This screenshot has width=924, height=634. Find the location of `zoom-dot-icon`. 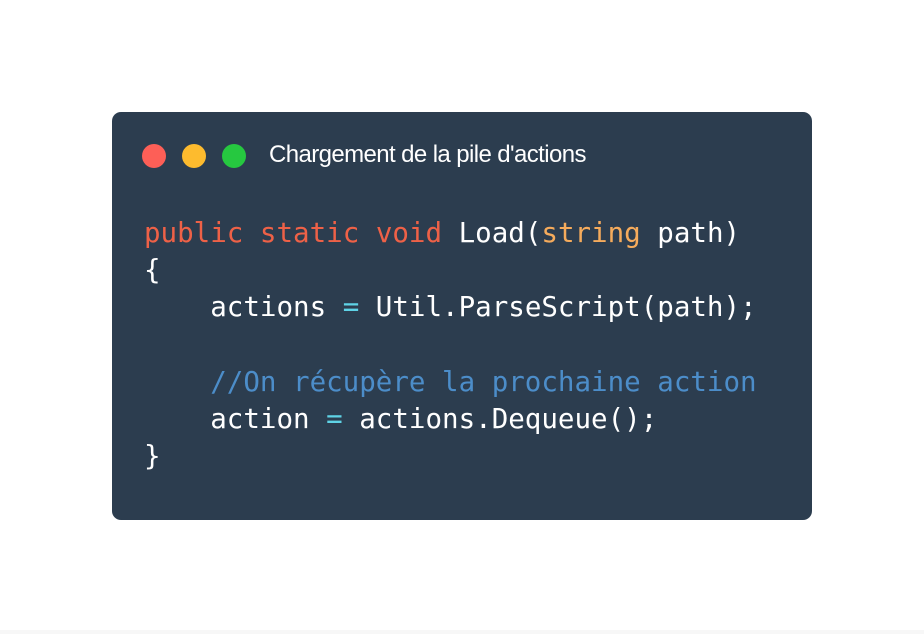

zoom-dot-icon is located at coordinates (234, 156).